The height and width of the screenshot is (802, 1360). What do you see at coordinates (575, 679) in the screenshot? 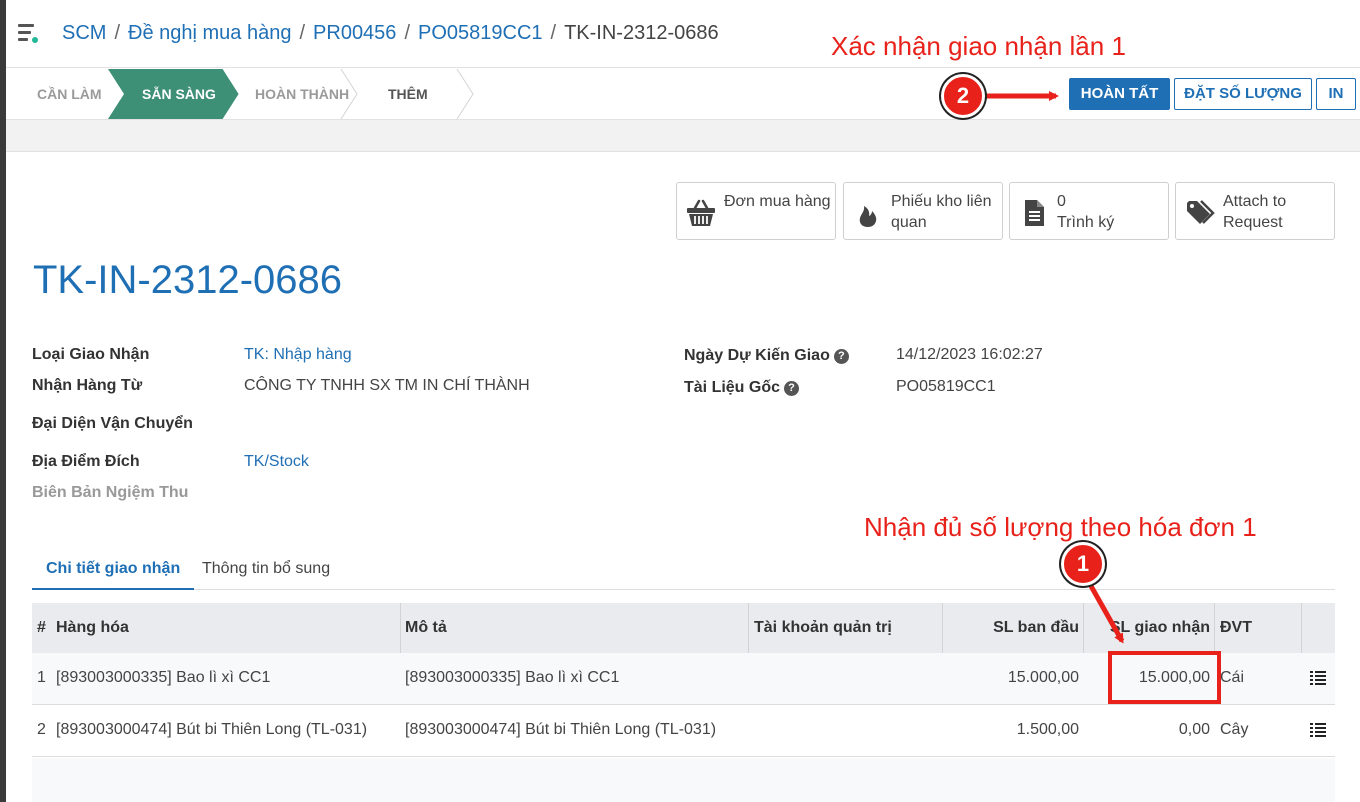
I see `row-description: [893003000335] Bao lì xì CC1` at bounding box center [575, 679].